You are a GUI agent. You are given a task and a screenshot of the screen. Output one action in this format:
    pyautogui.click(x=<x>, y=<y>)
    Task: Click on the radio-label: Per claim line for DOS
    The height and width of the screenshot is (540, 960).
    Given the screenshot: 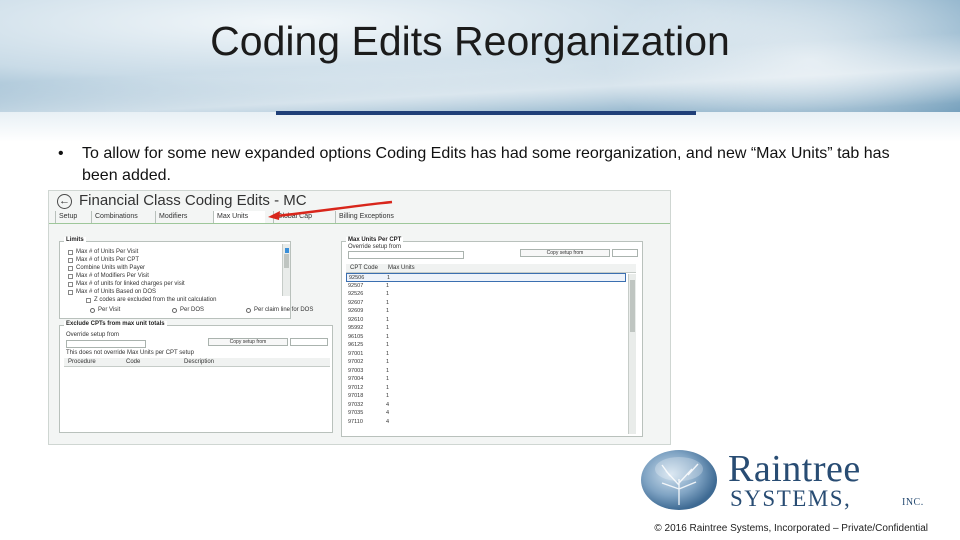 What is the action you would take?
    pyautogui.click(x=284, y=310)
    